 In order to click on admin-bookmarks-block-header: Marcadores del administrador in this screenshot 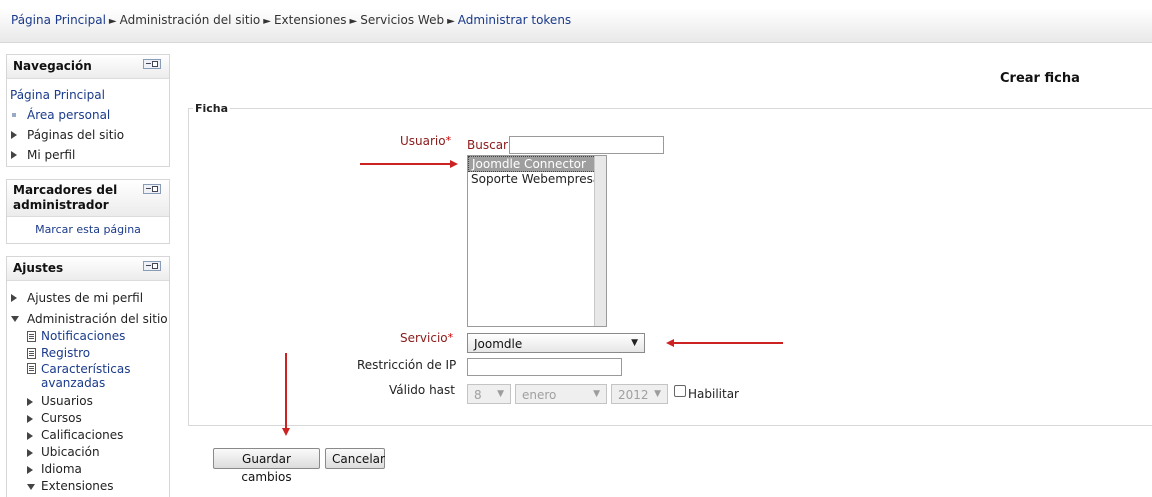, I will do `click(88, 198)`.